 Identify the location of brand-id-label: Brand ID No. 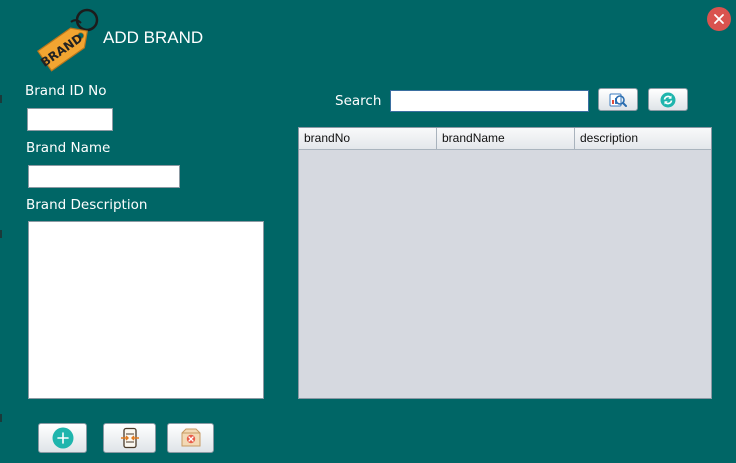
(66, 91).